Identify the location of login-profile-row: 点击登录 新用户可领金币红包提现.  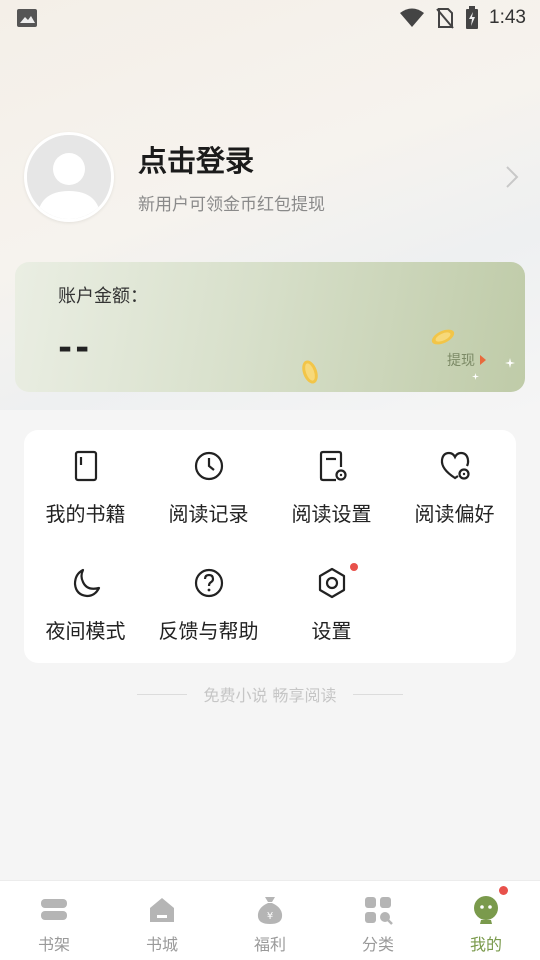
(274, 178).